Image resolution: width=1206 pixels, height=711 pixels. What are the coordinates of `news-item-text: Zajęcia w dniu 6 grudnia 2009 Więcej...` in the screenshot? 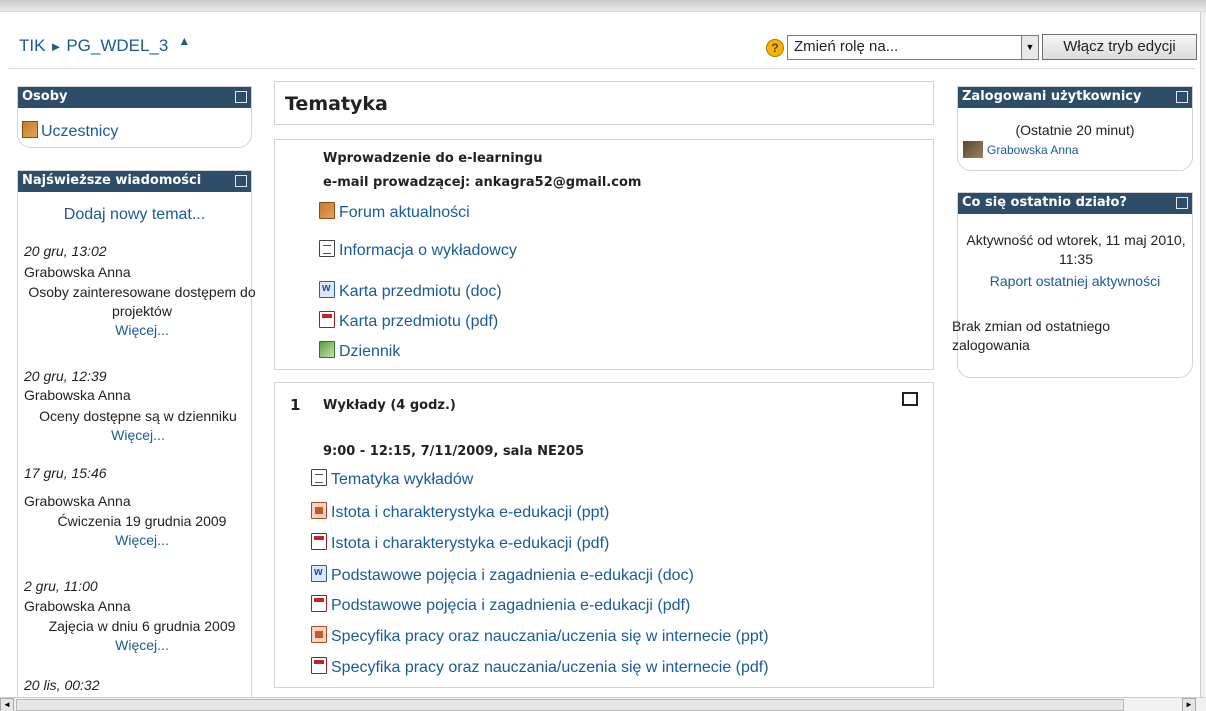 It's located at (142, 636).